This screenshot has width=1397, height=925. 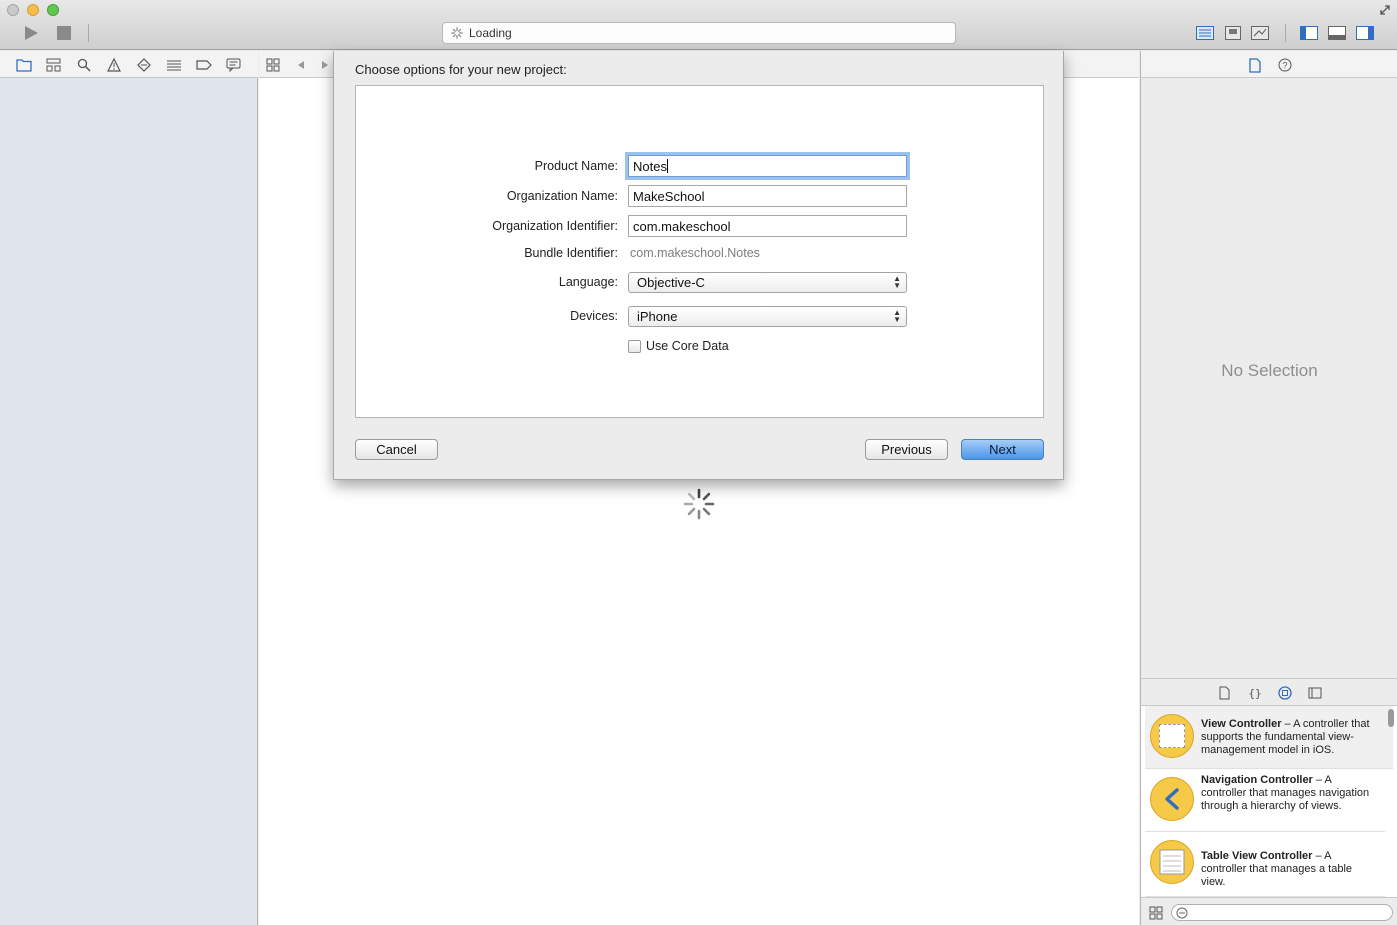 What do you see at coordinates (906, 449) in the screenshot?
I see `previous-button: Previous` at bounding box center [906, 449].